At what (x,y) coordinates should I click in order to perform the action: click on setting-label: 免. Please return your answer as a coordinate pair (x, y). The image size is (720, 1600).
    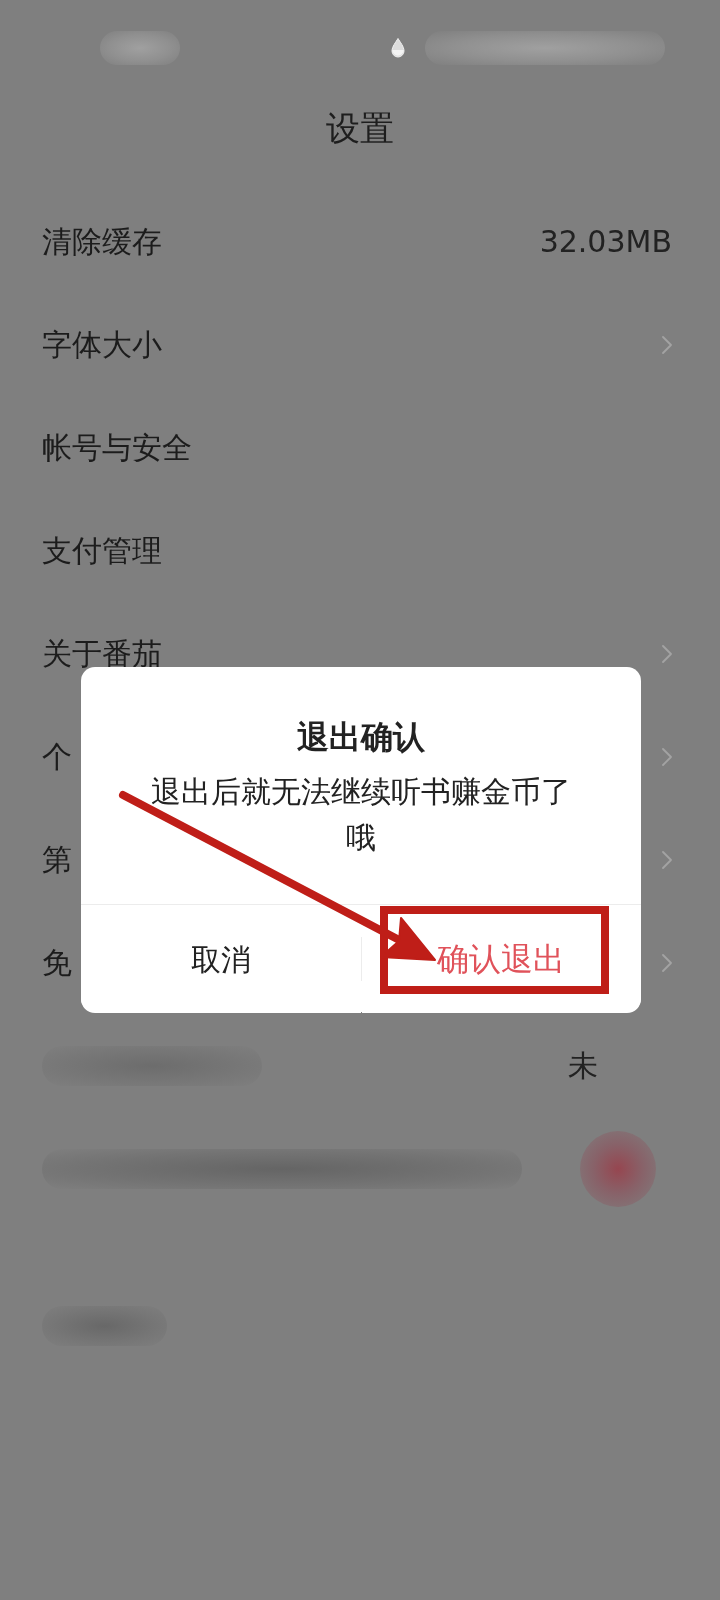
    Looking at the image, I should click on (57, 962).